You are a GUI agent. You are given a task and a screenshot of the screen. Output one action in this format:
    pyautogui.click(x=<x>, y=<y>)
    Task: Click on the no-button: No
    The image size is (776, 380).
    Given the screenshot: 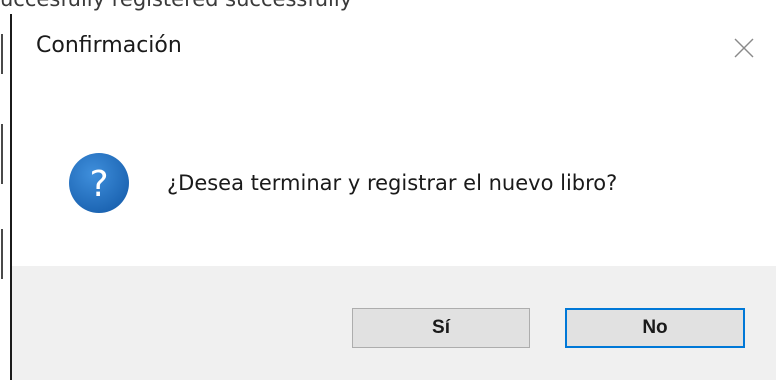 What is the action you would take?
    pyautogui.click(x=655, y=328)
    